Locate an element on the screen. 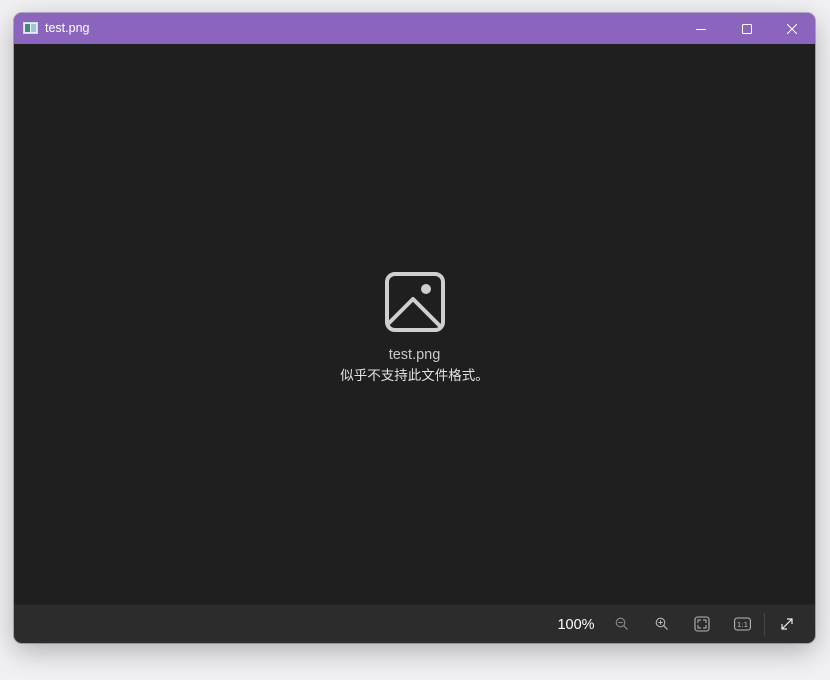 The width and height of the screenshot is (830, 680). actual-size-text: 1:1 is located at coordinates (741, 625).